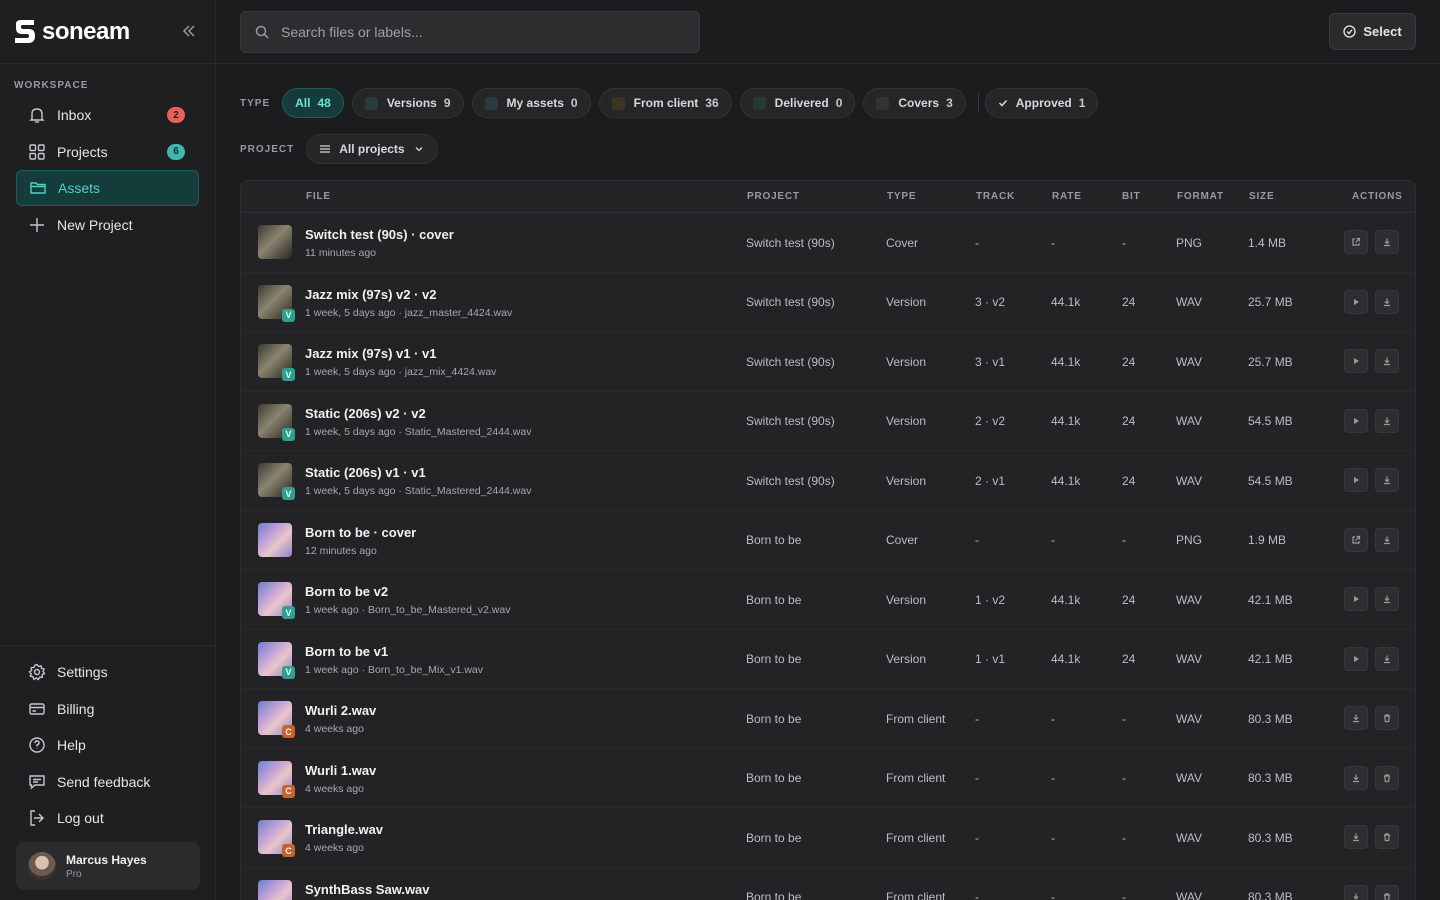 This screenshot has width=1440, height=900. Describe the element at coordinates (37, 708) in the screenshot. I see `credit-card-icon` at that location.